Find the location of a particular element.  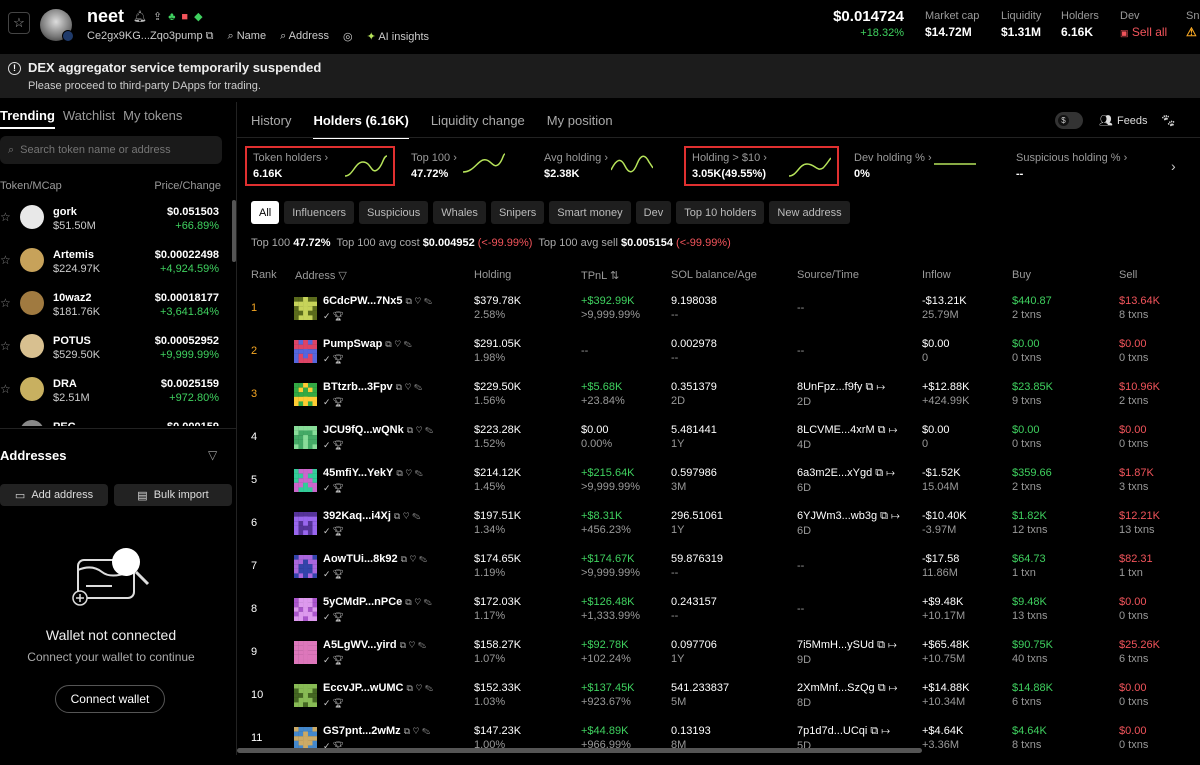

column-header-tpnl: TPnL ⇅ is located at coordinates (600, 275).